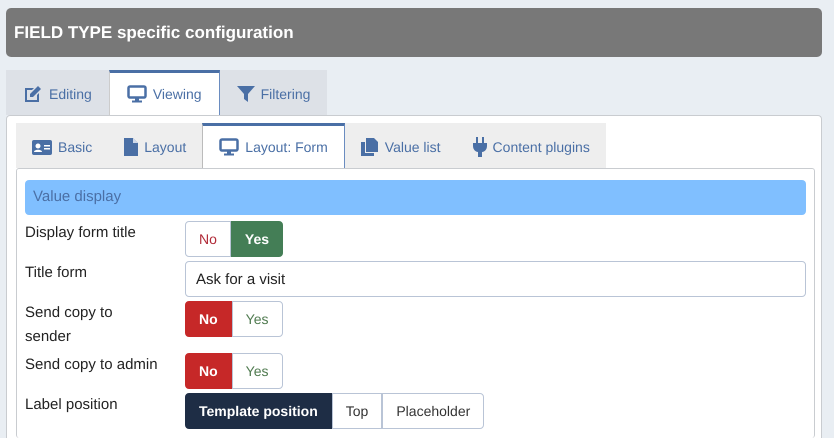 This screenshot has width=834, height=438. What do you see at coordinates (77, 197) in the screenshot?
I see `section-title: Value display` at bounding box center [77, 197].